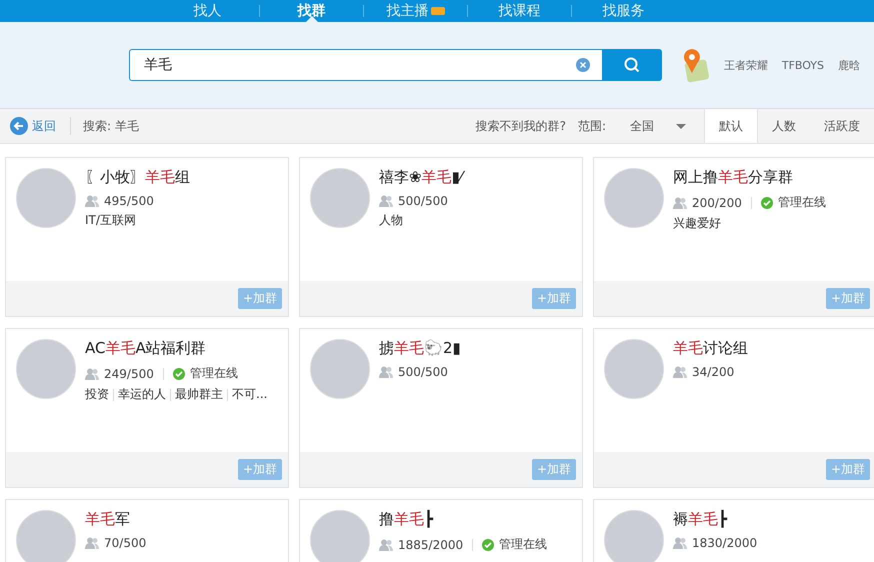 This screenshot has width=874, height=562. What do you see at coordinates (111, 126) in the screenshot?
I see `search-query-label: 搜索: 羊毛` at bounding box center [111, 126].